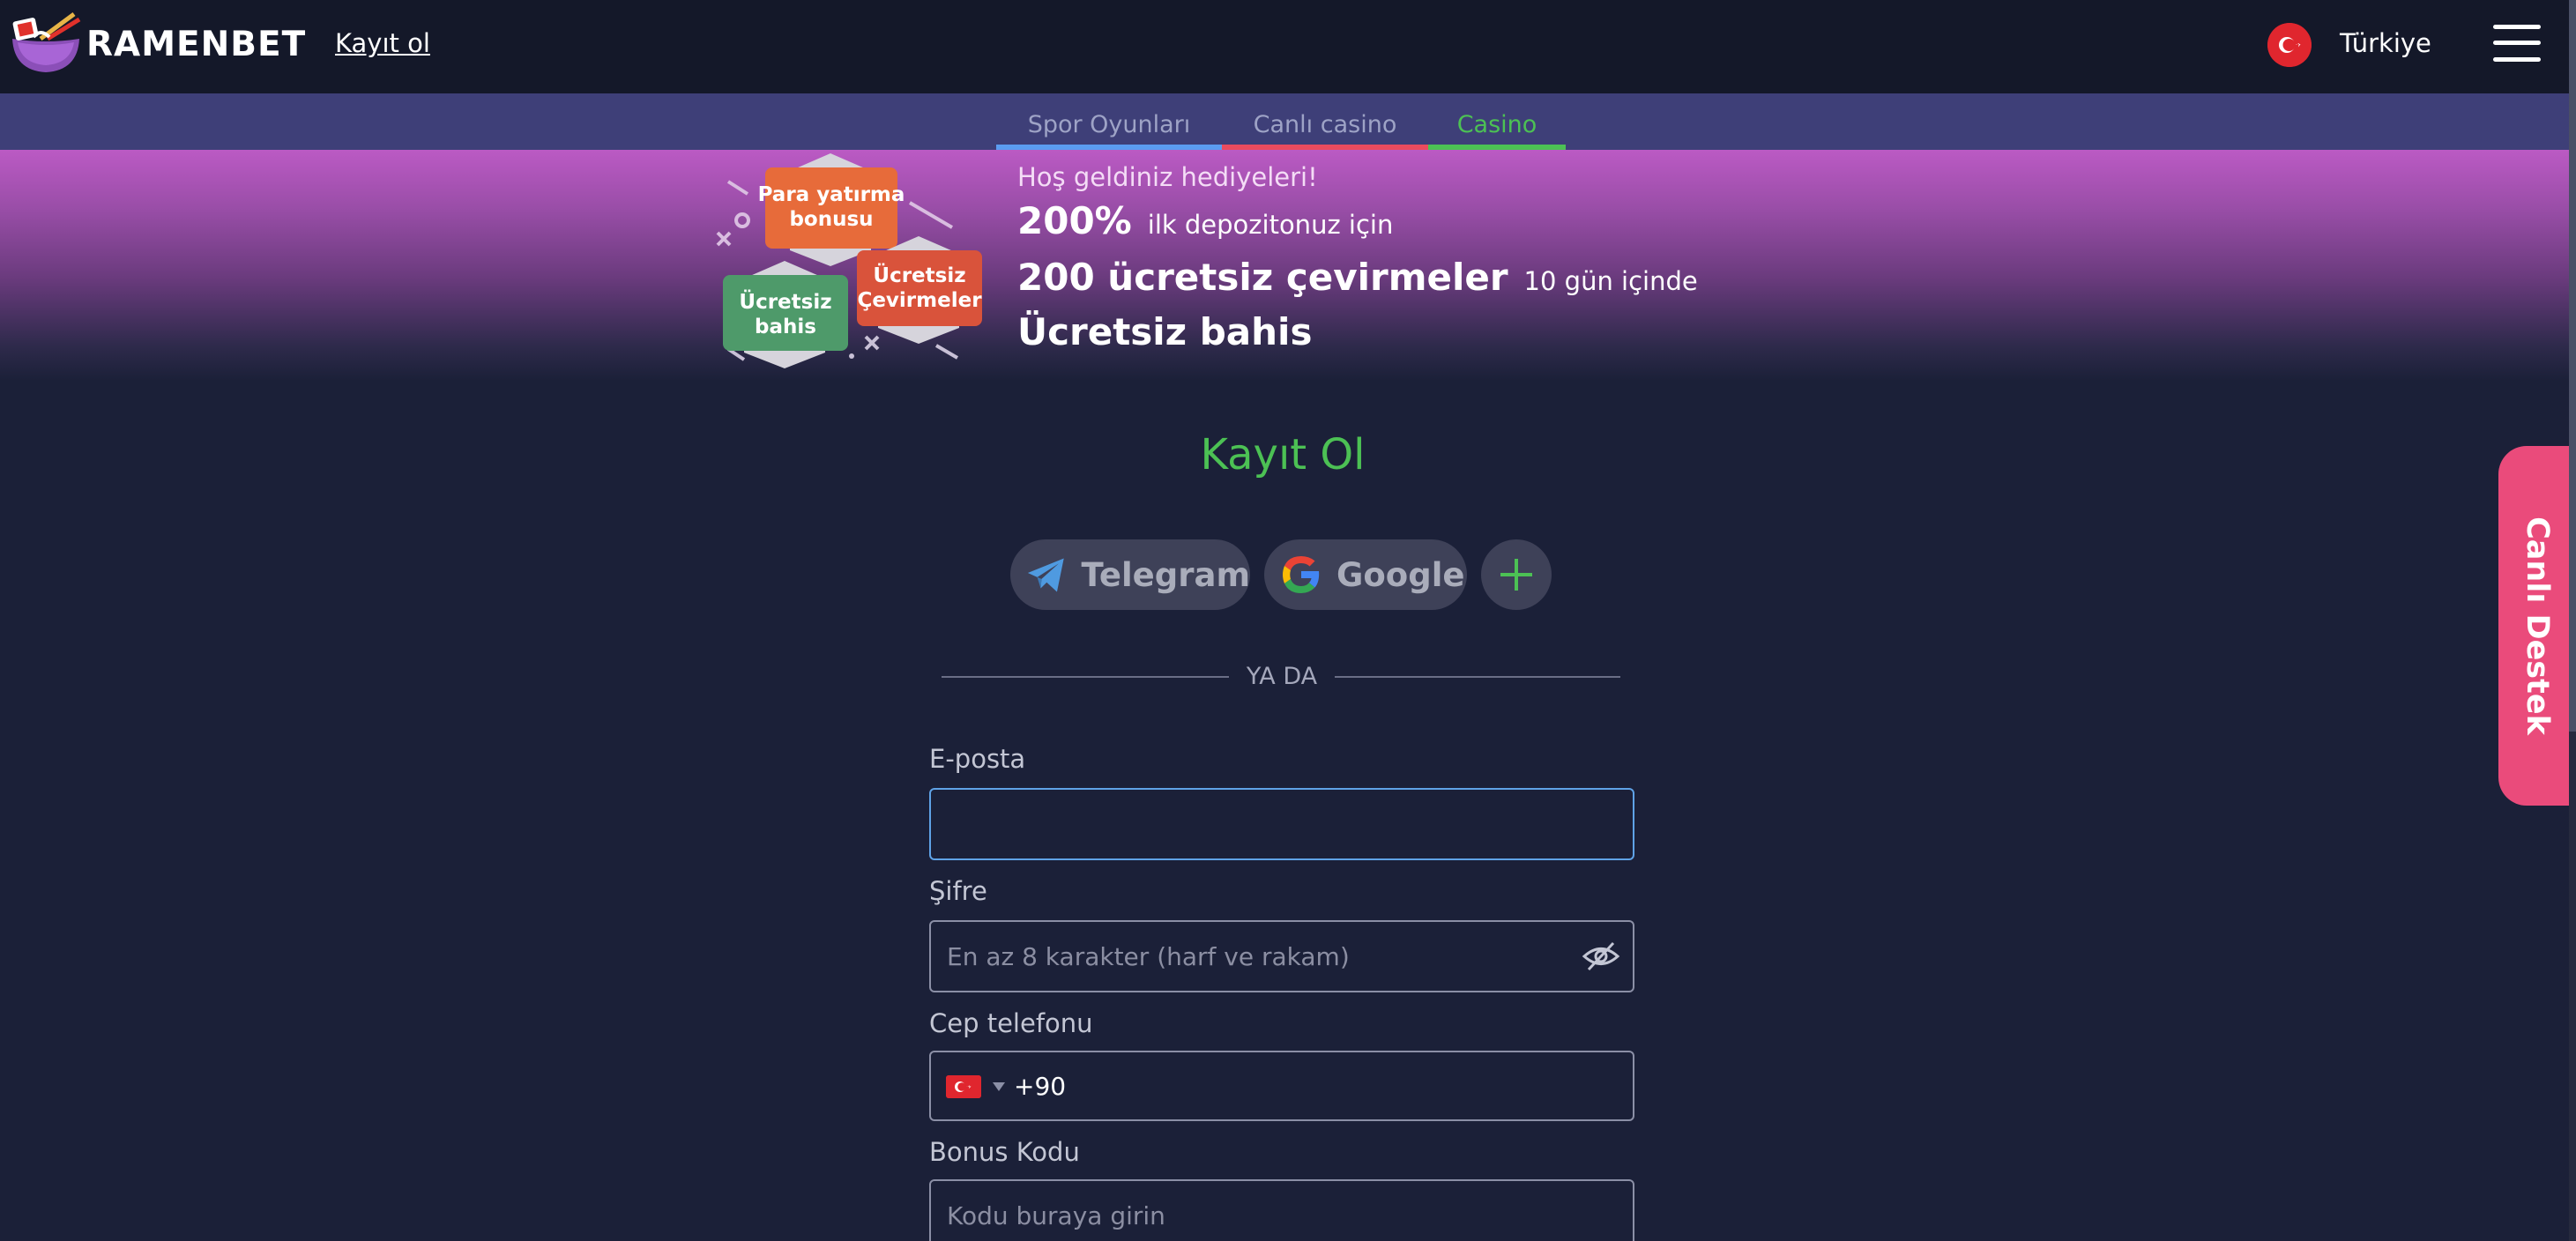 The image size is (2576, 1241). Describe the element at coordinates (1281, 956) in the screenshot. I see `password-field` at that location.